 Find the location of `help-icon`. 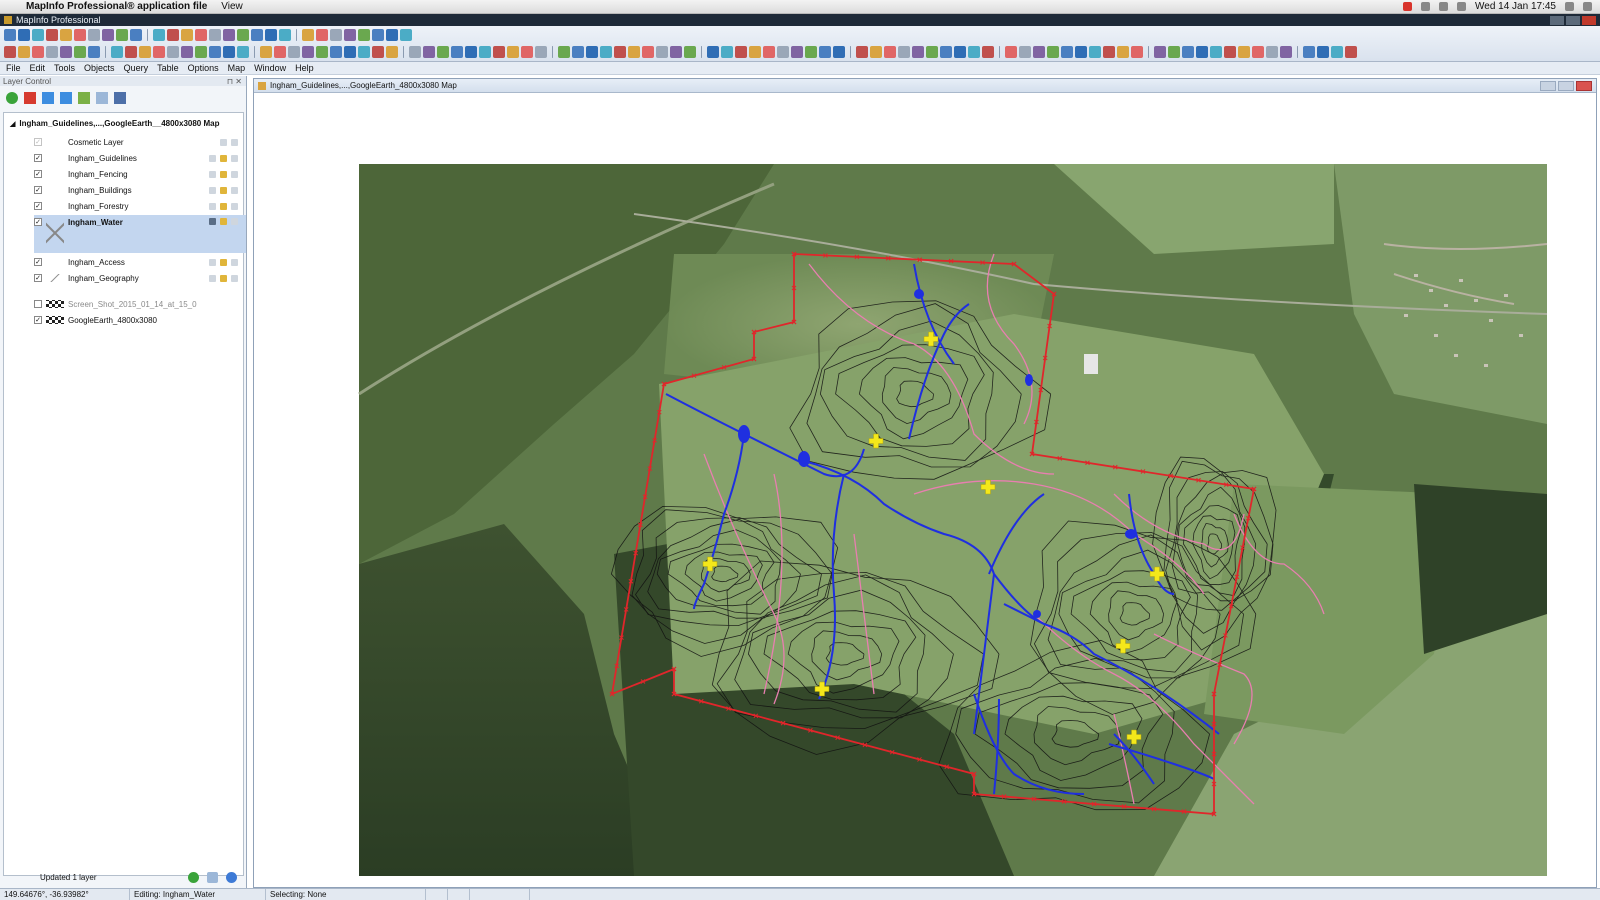

help-icon is located at coordinates (231, 877).